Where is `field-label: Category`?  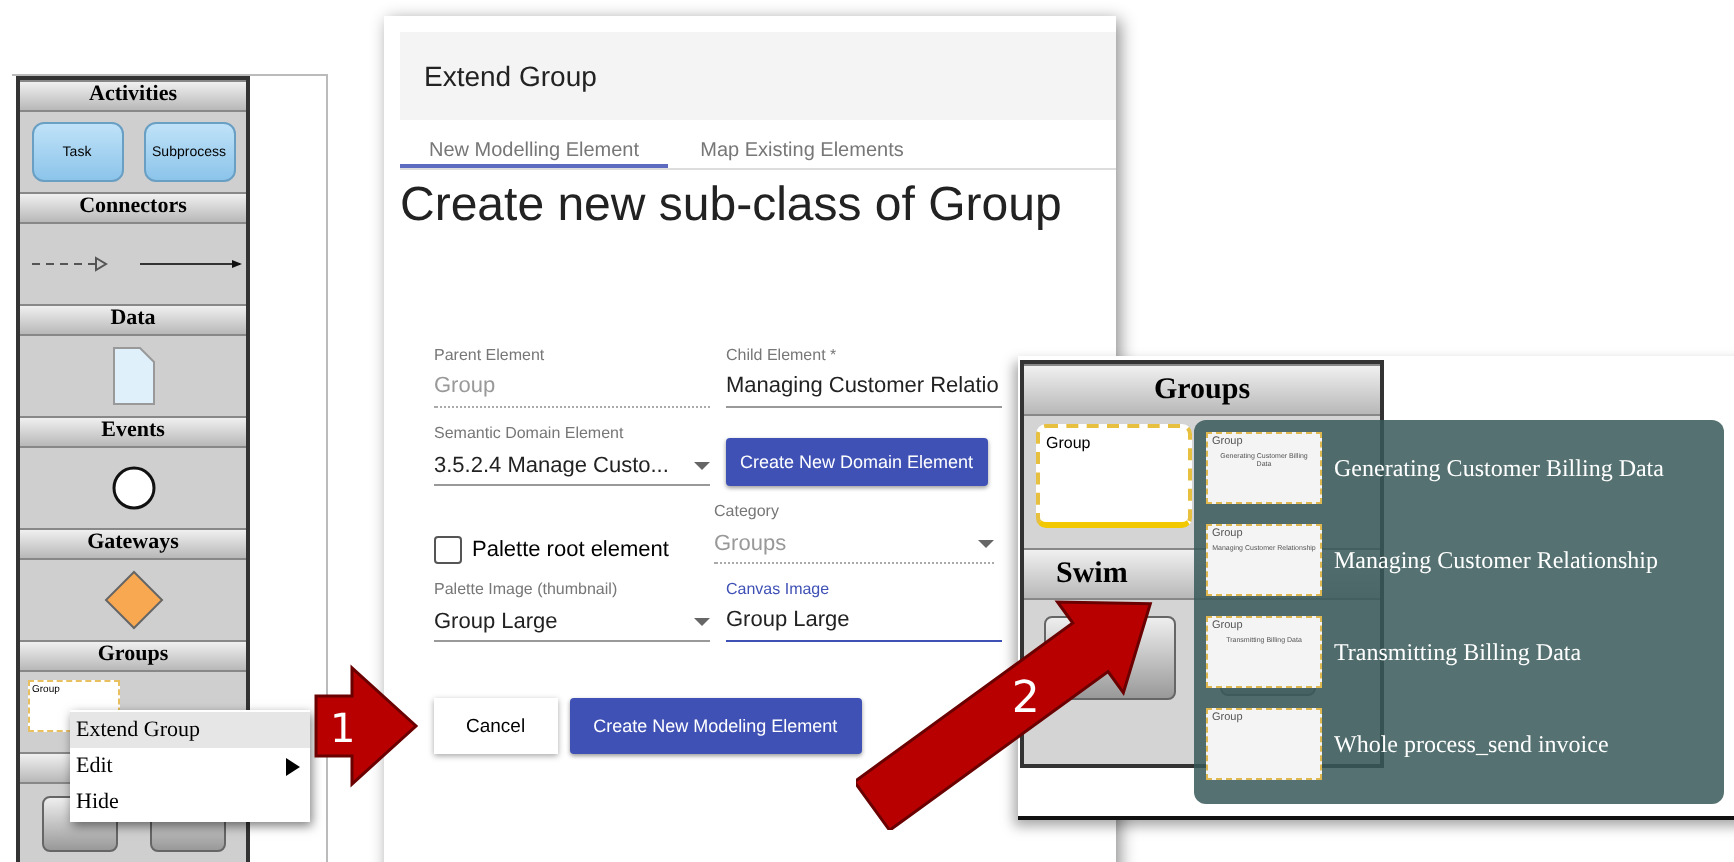
field-label: Category is located at coordinates (747, 511).